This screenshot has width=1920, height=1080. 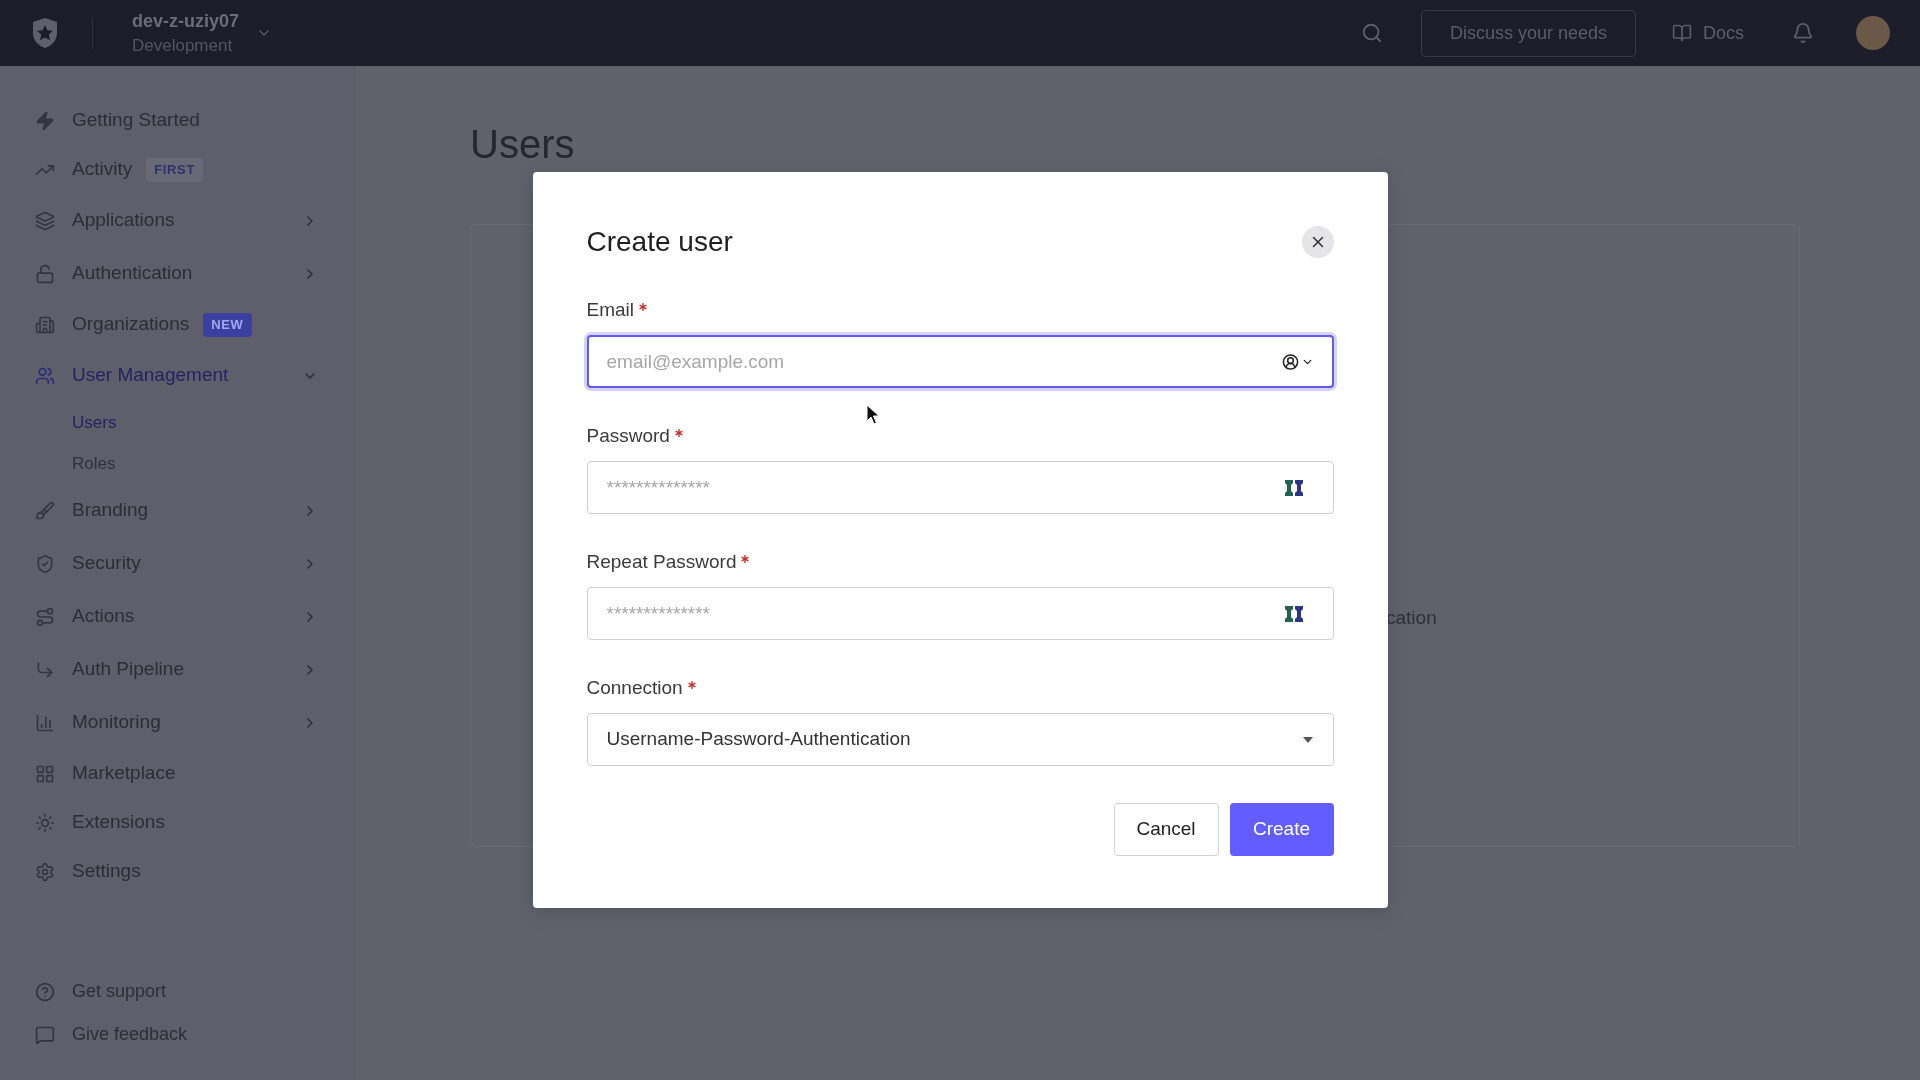 What do you see at coordinates (1873, 33) in the screenshot?
I see `avatar` at bounding box center [1873, 33].